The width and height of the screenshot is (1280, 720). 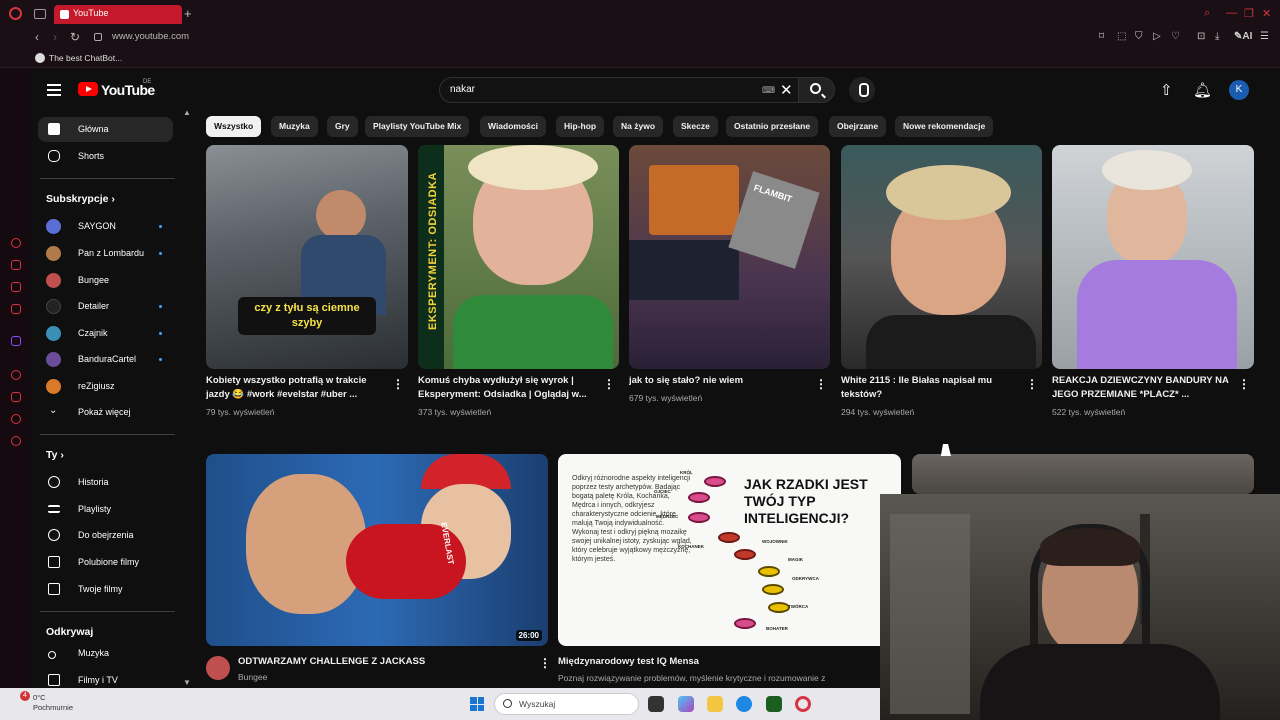 I want to click on short-thumbnail: FLAMBIT, so click(x=729, y=257).